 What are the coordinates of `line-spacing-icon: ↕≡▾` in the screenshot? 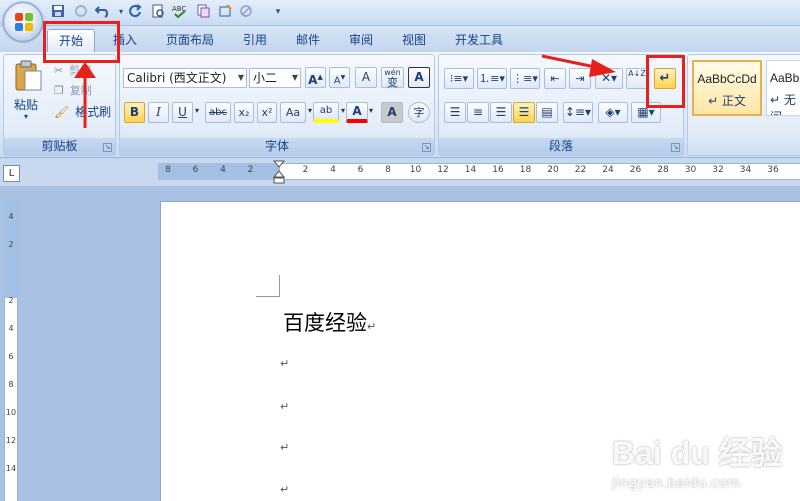 It's located at (578, 112).